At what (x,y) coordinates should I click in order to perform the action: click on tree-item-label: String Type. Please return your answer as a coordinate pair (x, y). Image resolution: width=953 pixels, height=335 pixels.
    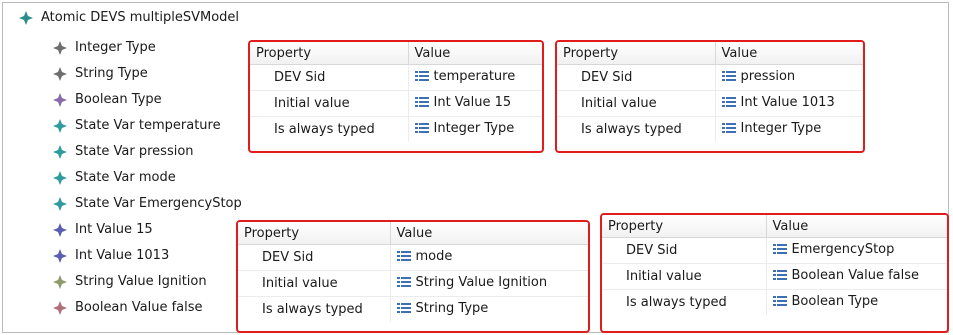
    Looking at the image, I should click on (111, 73).